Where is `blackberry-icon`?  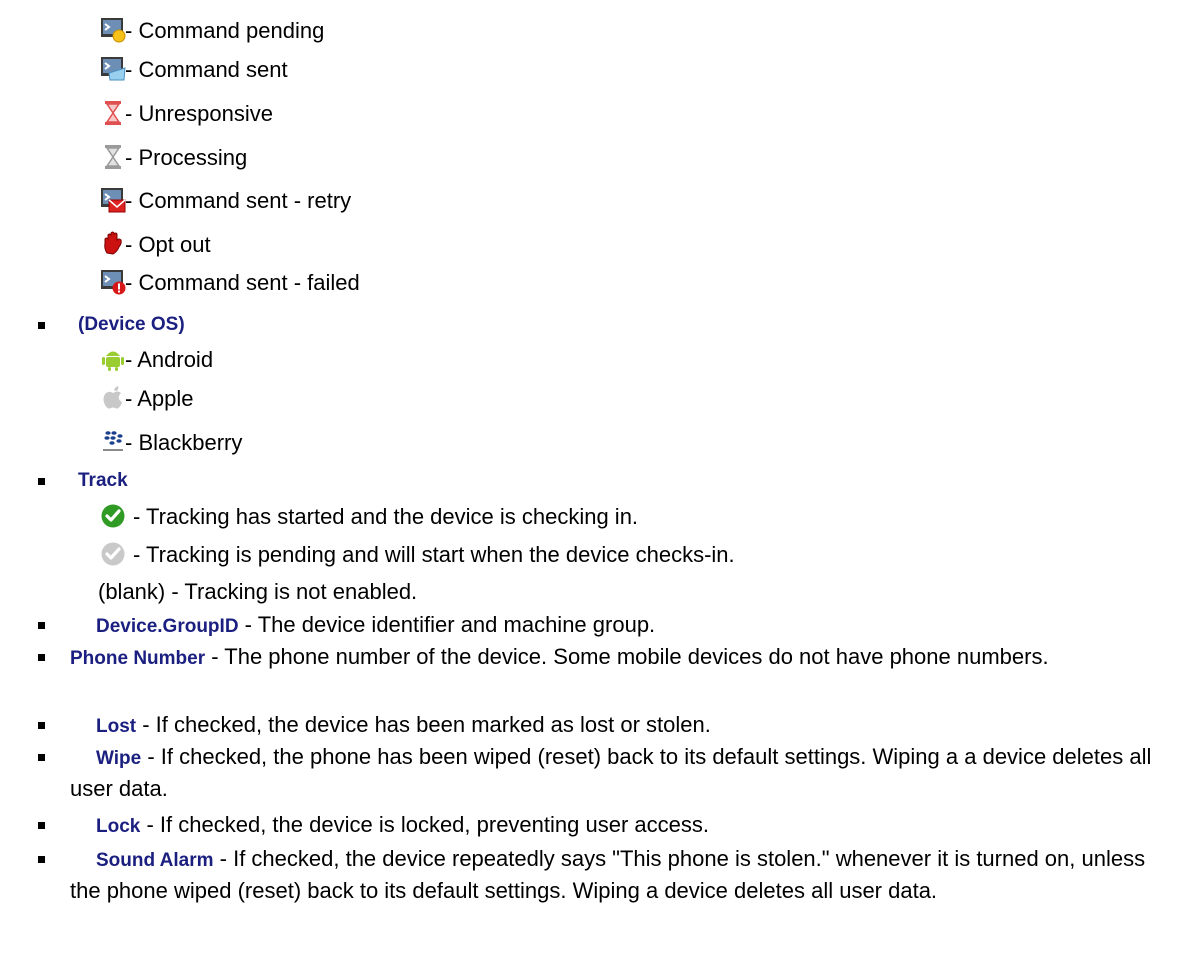 blackberry-icon is located at coordinates (113, 441).